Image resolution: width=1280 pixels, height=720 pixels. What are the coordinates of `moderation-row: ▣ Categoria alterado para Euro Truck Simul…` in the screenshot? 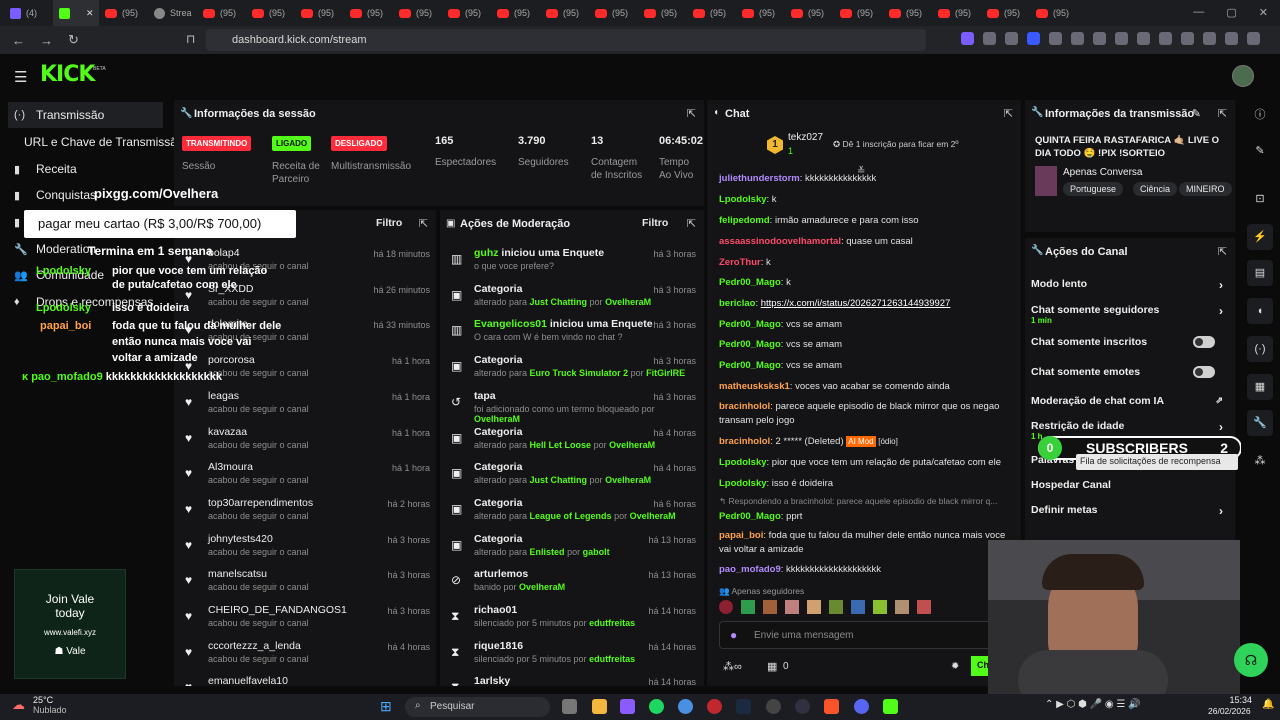 It's located at (572, 368).